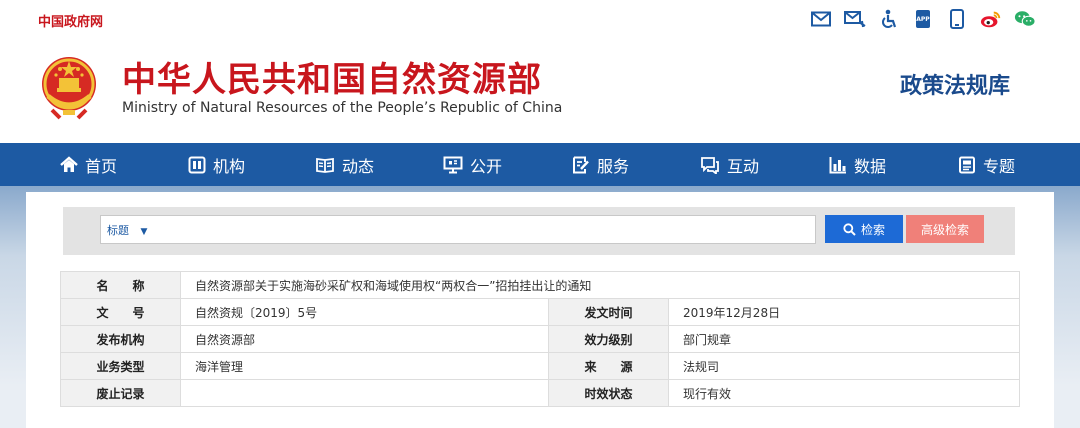 The height and width of the screenshot is (428, 1080). Describe the element at coordinates (540, 164) in the screenshot. I see `main-nav: 首页 机构 动态 公开 服务 互动 数据 专题` at that location.